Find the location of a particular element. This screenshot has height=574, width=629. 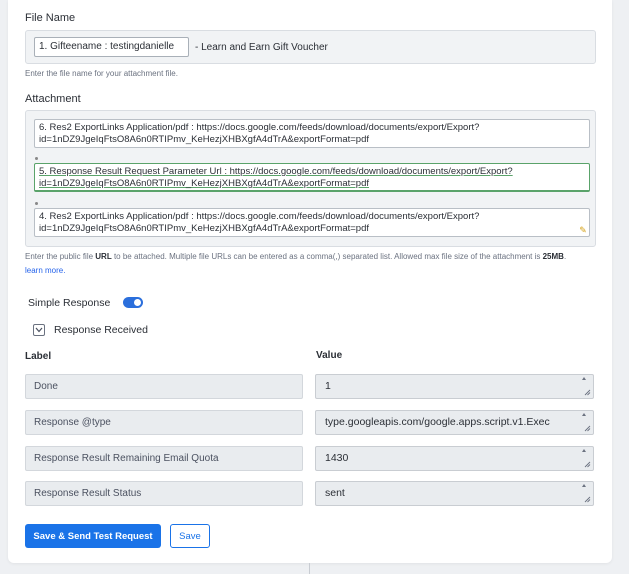

response-label-field: Response Result Status is located at coordinates (164, 493).